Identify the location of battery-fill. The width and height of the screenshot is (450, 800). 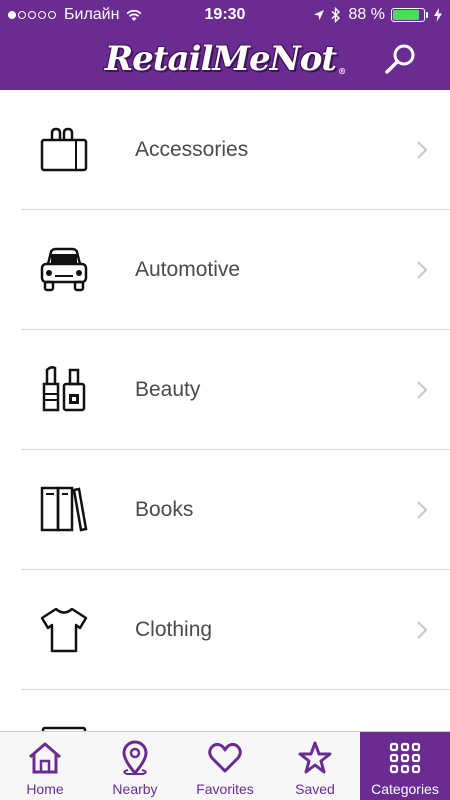
(406, 15).